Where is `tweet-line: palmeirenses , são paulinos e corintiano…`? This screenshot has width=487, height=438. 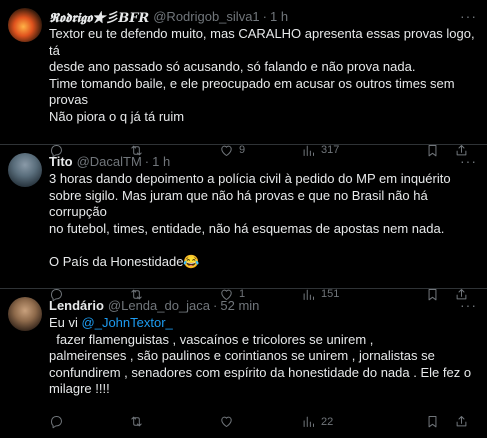 tweet-line: palmeirenses , são paulinos e corintiano… is located at coordinates (242, 355).